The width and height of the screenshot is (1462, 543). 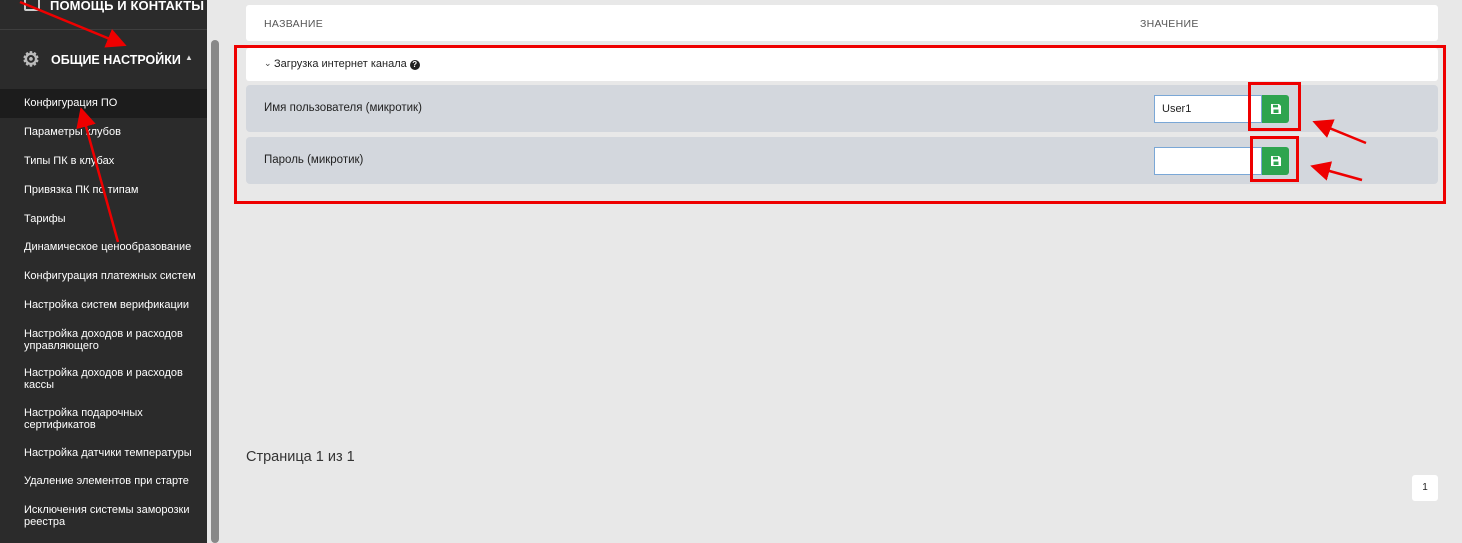 I want to click on sidebar-section-label: Общие настройки, so click(x=116, y=60).